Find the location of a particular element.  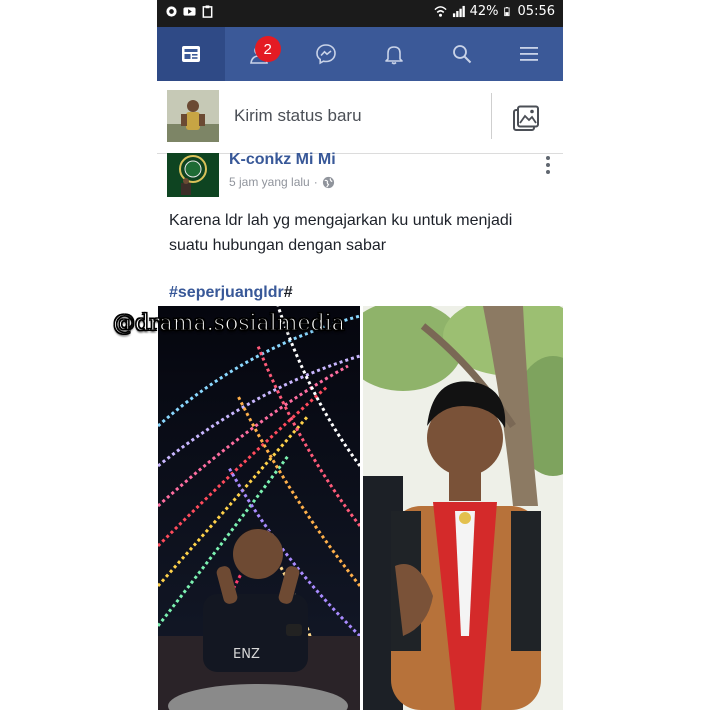

post-meta: 5 jam yang lalu · is located at coordinates (282, 182).